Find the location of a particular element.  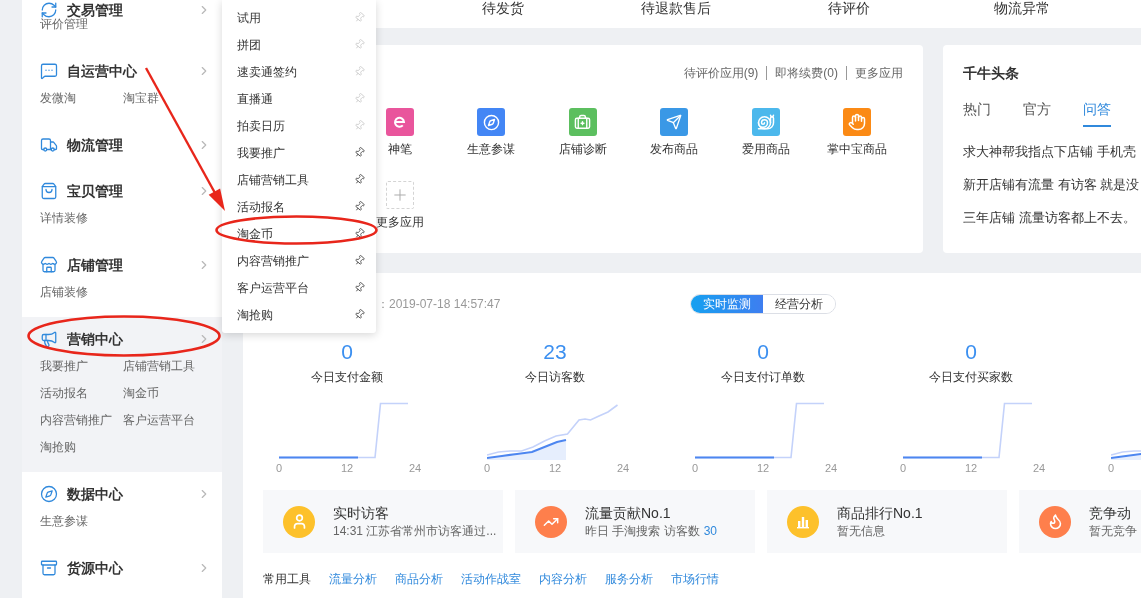

flyout-item: 客户运营平台 is located at coordinates (273, 287).